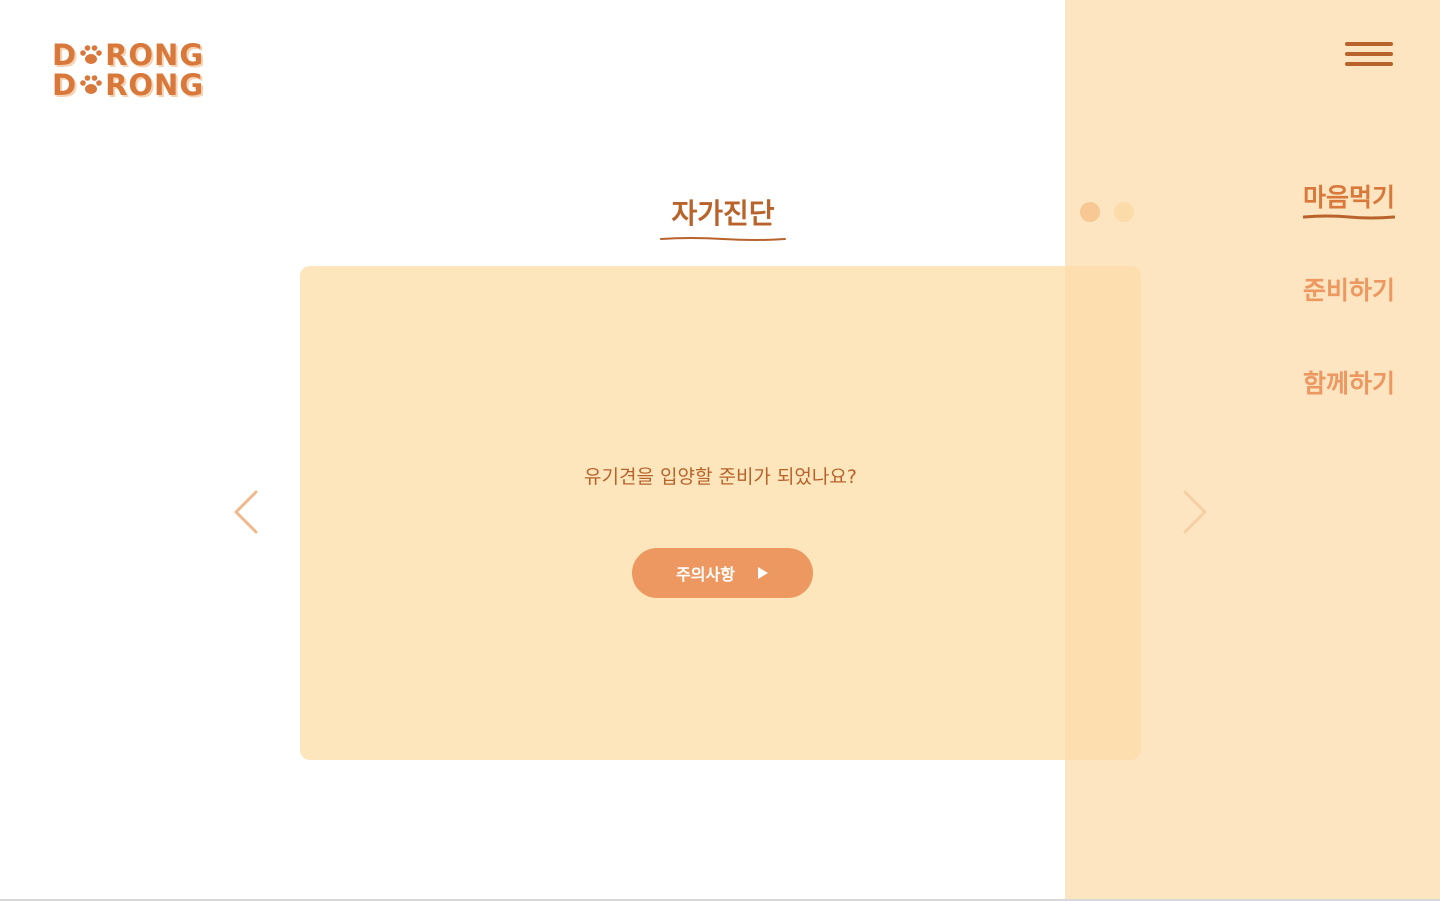  I want to click on hamburger-icon, so click(1369, 56).